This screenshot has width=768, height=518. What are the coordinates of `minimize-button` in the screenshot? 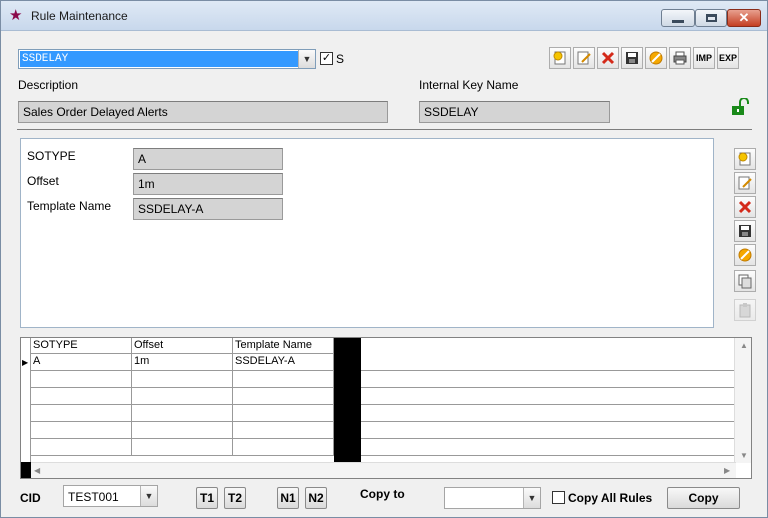 It's located at (678, 18).